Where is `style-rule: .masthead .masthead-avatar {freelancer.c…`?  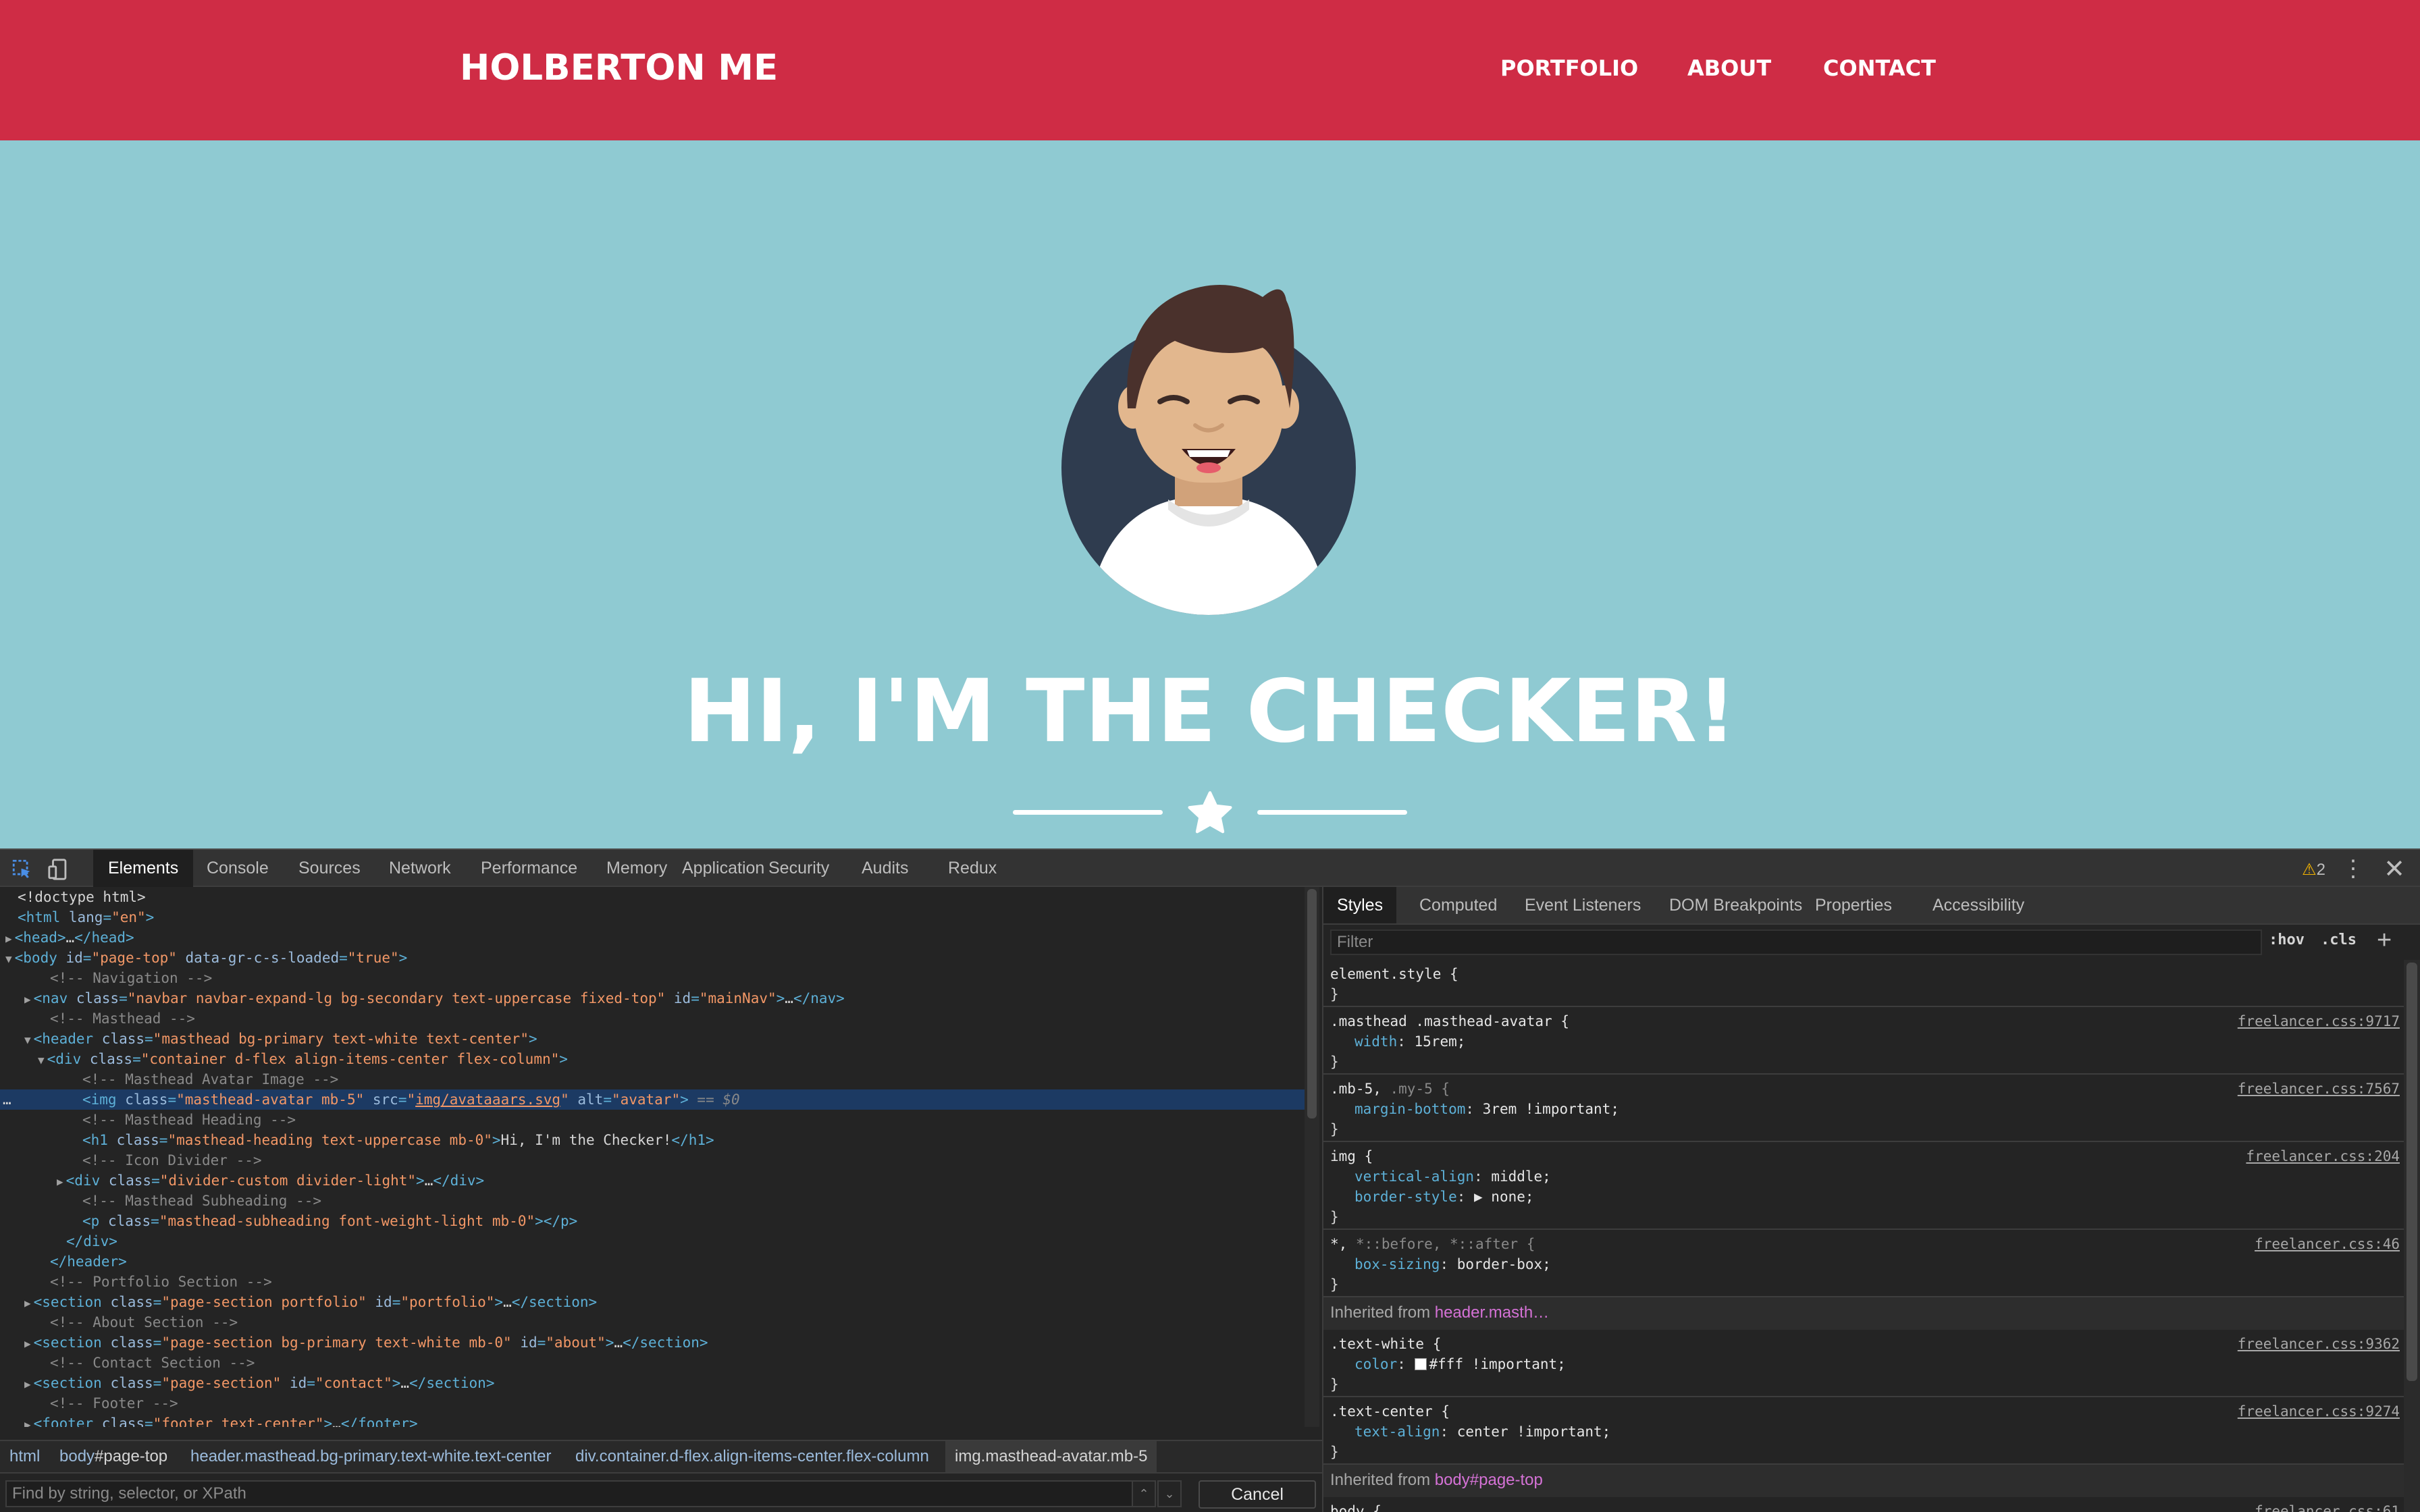 style-rule: .masthead .masthead-avatar {freelancer.c… is located at coordinates (1863, 1041).